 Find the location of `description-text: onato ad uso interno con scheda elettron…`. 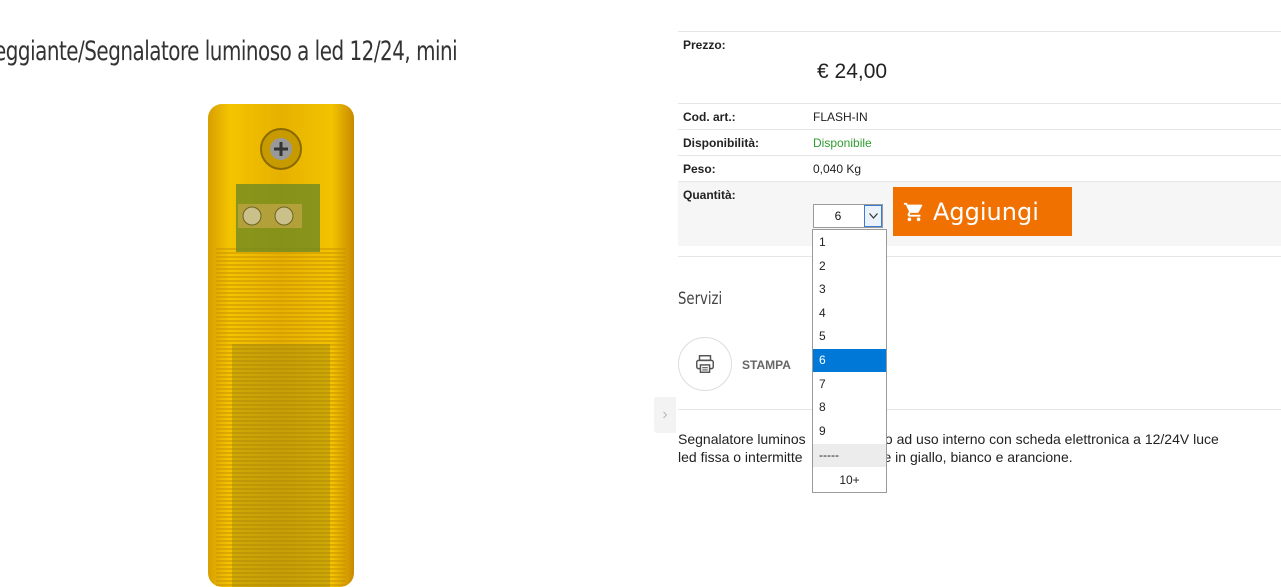

description-text: onato ad uso interno con scheda elettron… is located at coordinates (1038, 439).